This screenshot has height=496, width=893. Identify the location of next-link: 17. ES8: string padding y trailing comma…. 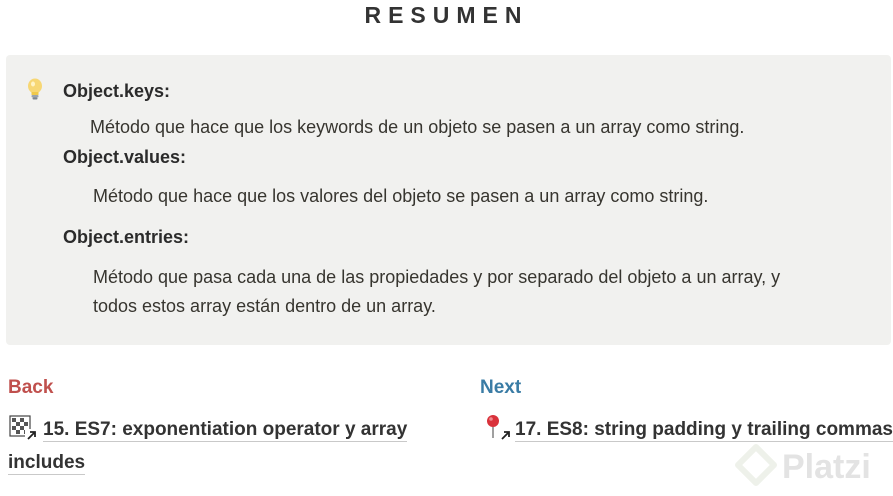
(704, 430).